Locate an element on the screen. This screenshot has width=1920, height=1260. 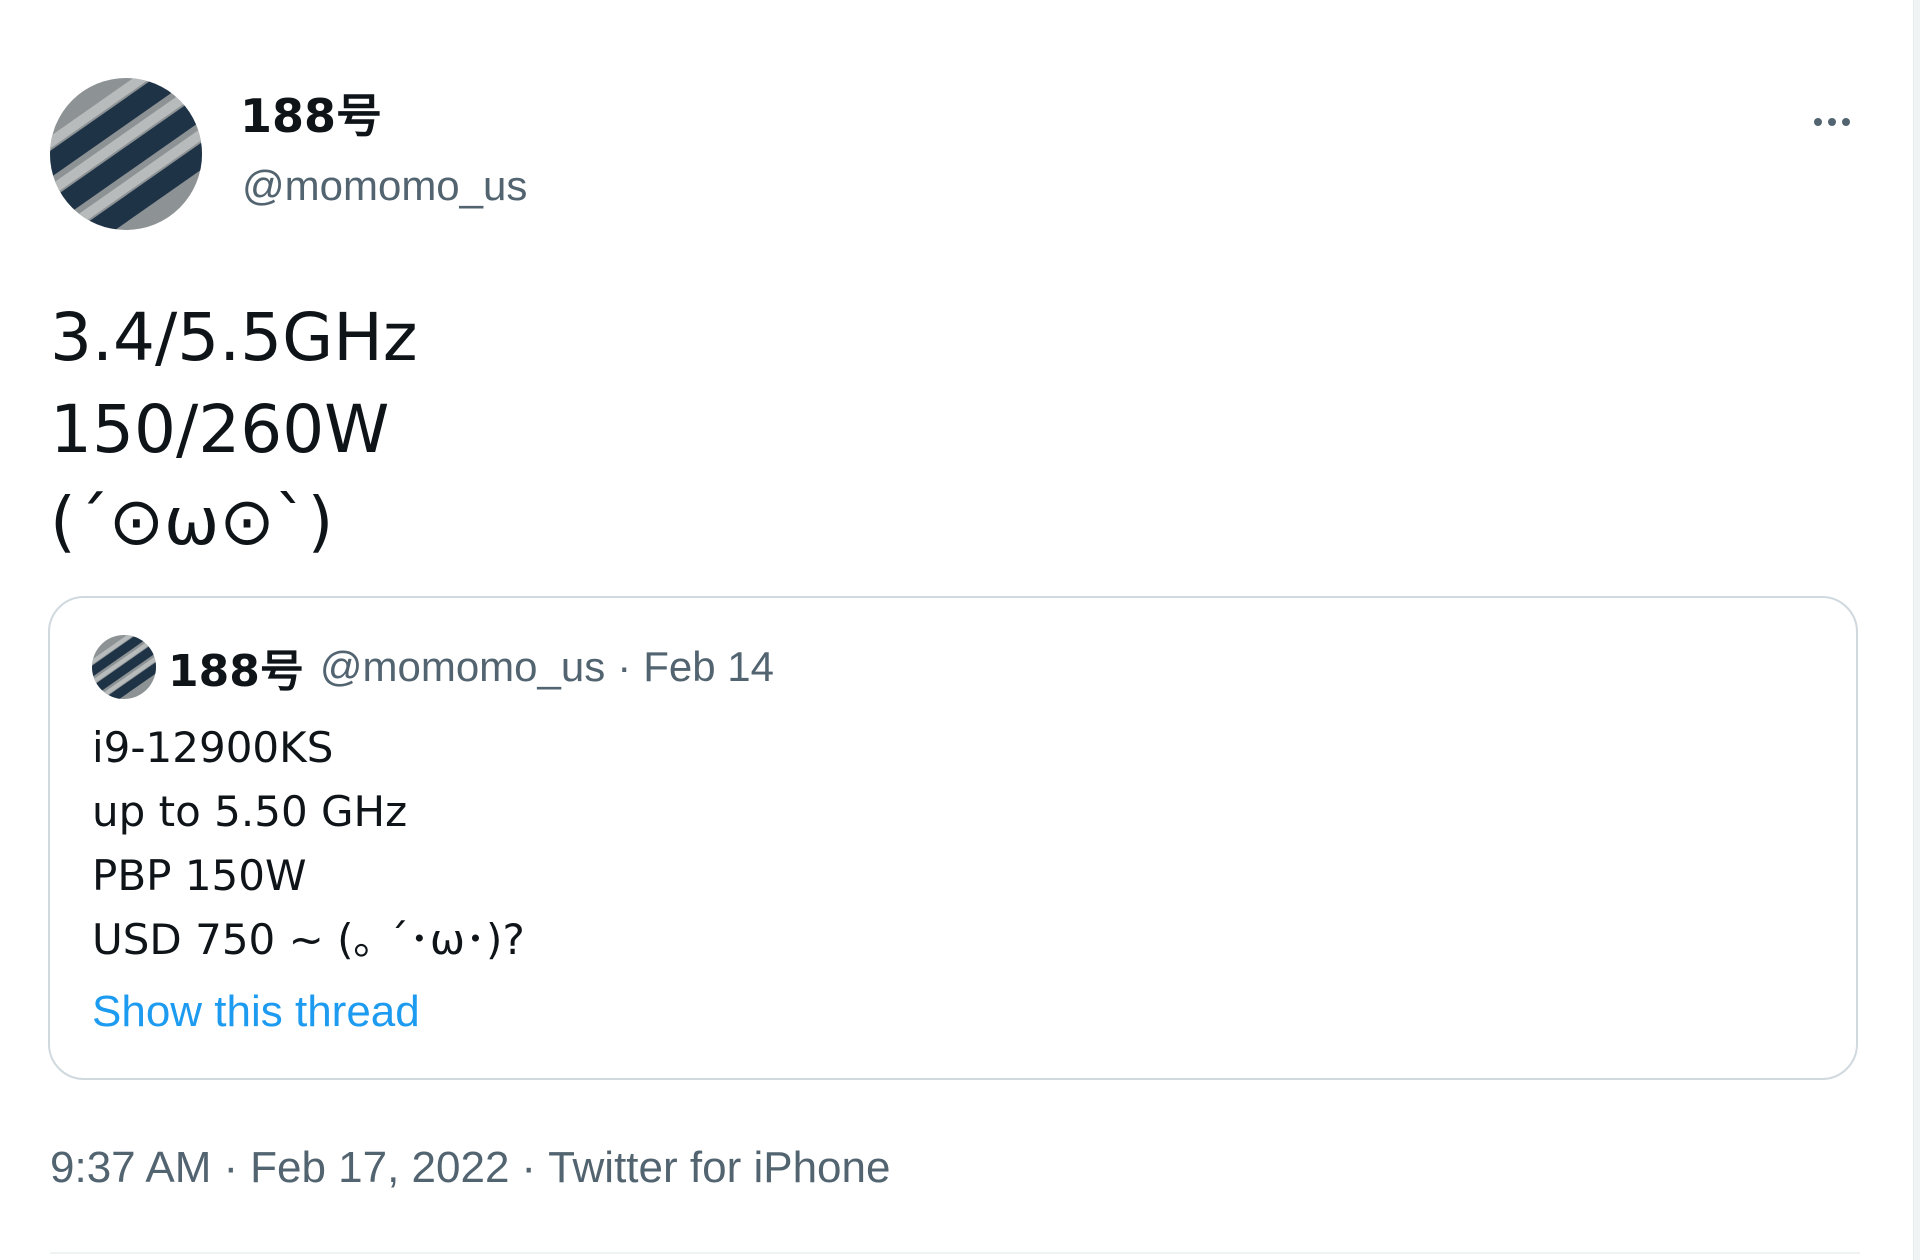
more-horizontal-icon is located at coordinates (1832, 122).